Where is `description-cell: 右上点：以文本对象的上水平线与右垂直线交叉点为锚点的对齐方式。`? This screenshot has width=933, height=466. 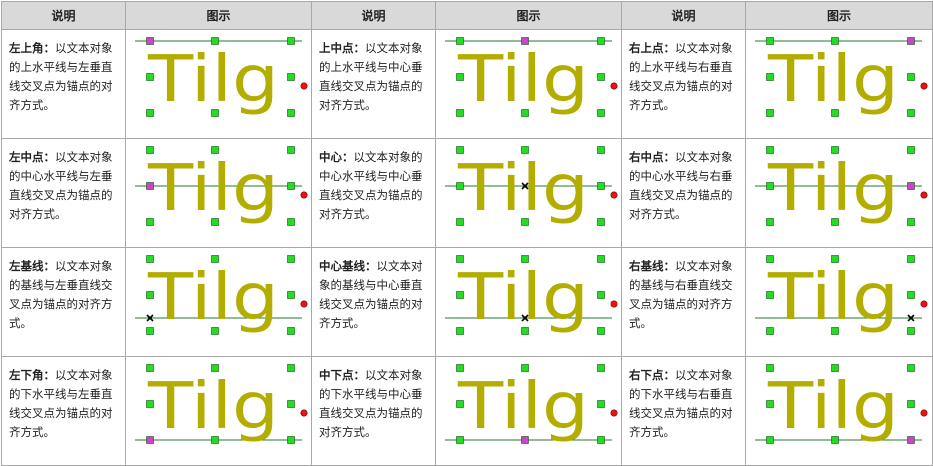
description-cell: 右上点：以文本对象的上水平线与右垂直线交叉点为锚点的对齐方式。 is located at coordinates (683, 84).